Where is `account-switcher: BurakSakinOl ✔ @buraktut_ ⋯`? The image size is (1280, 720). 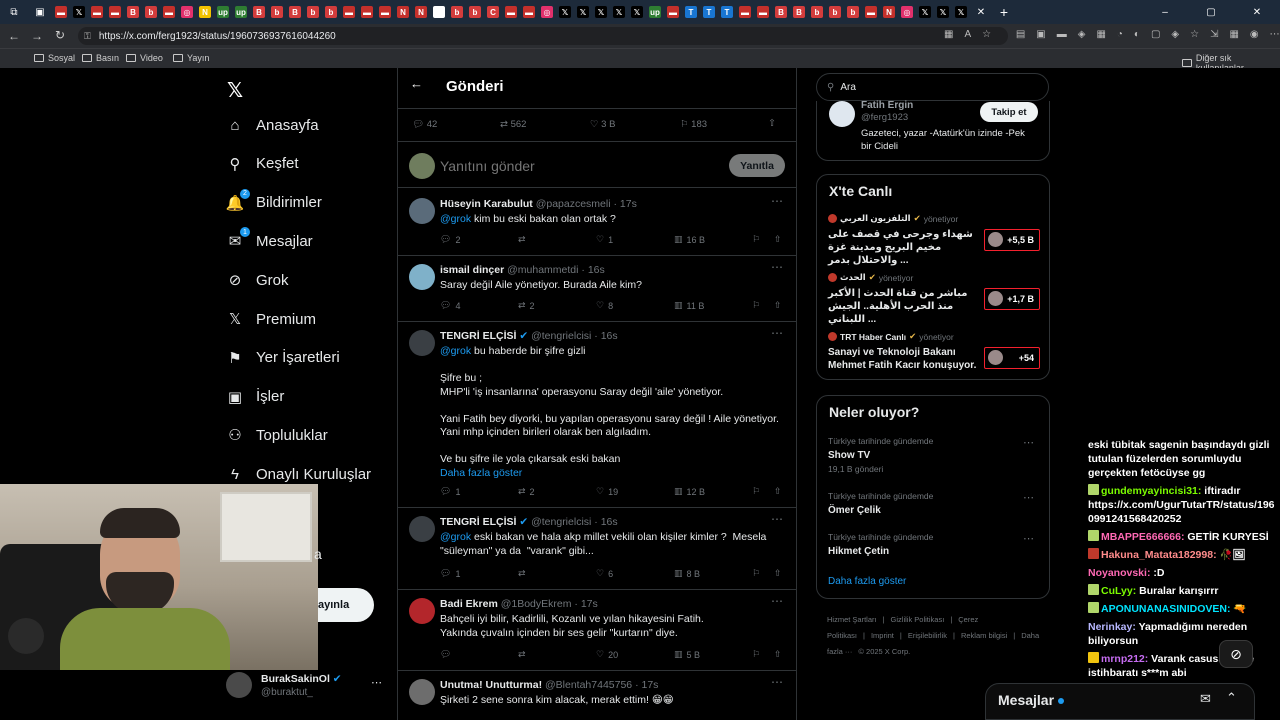
account-switcher: BurakSakinOl ✔ @buraktut_ ⋯ is located at coordinates (306, 687).